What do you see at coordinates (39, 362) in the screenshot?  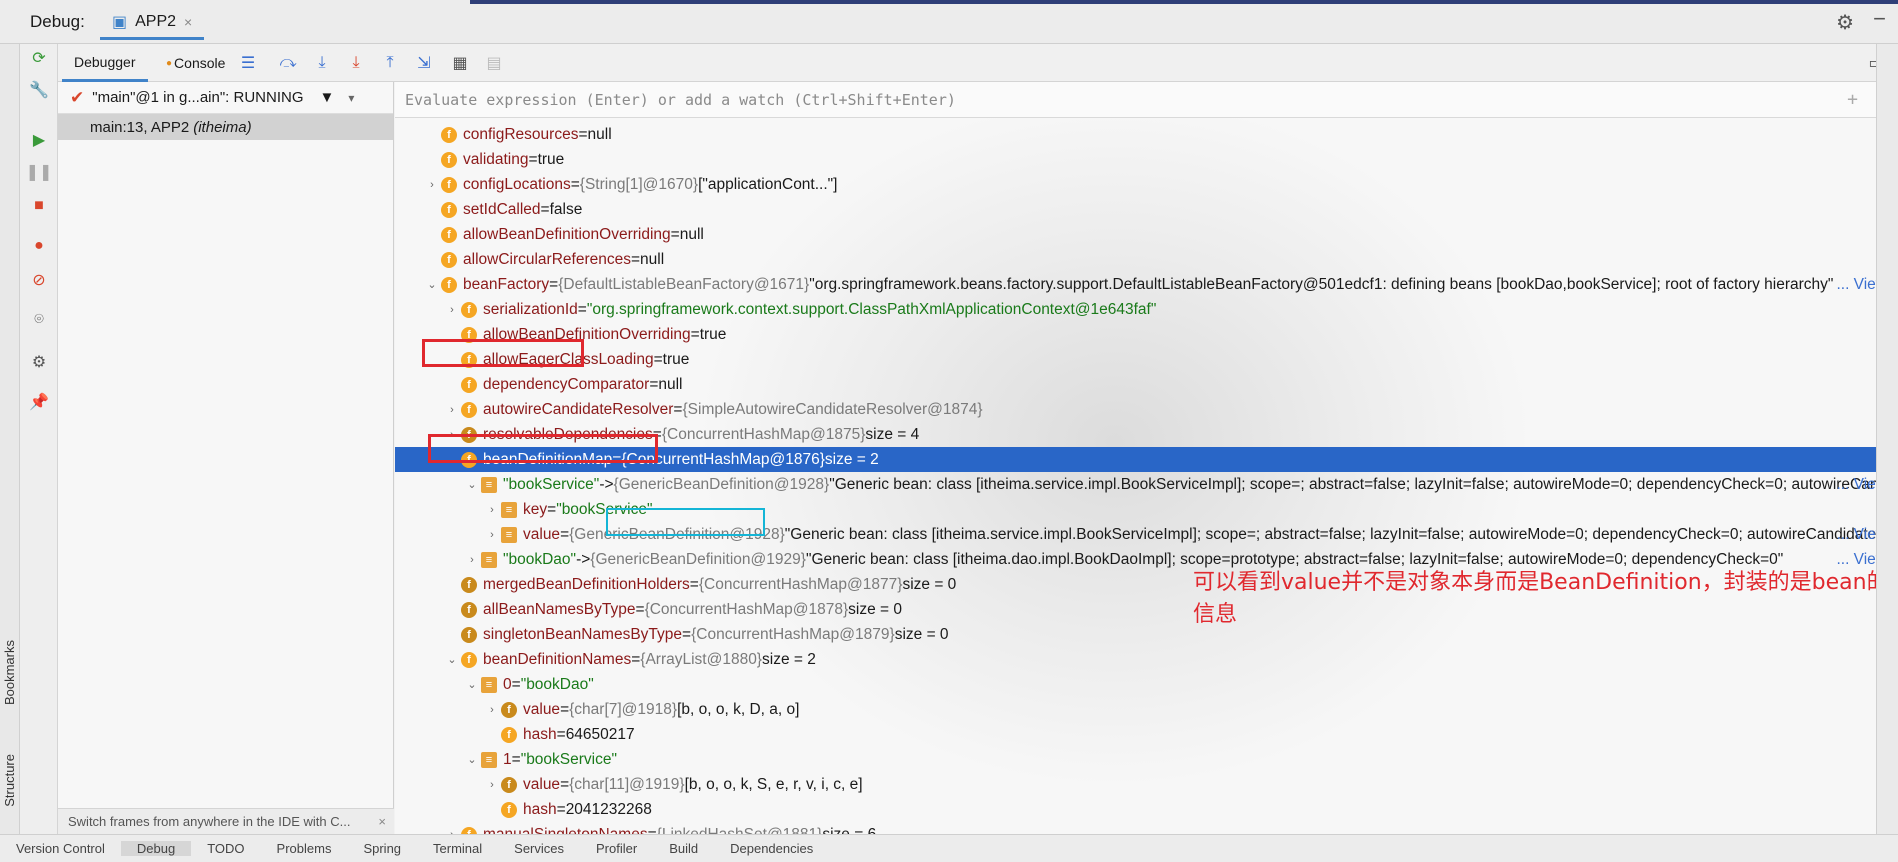 I see `settings-icon: ⚙` at bounding box center [39, 362].